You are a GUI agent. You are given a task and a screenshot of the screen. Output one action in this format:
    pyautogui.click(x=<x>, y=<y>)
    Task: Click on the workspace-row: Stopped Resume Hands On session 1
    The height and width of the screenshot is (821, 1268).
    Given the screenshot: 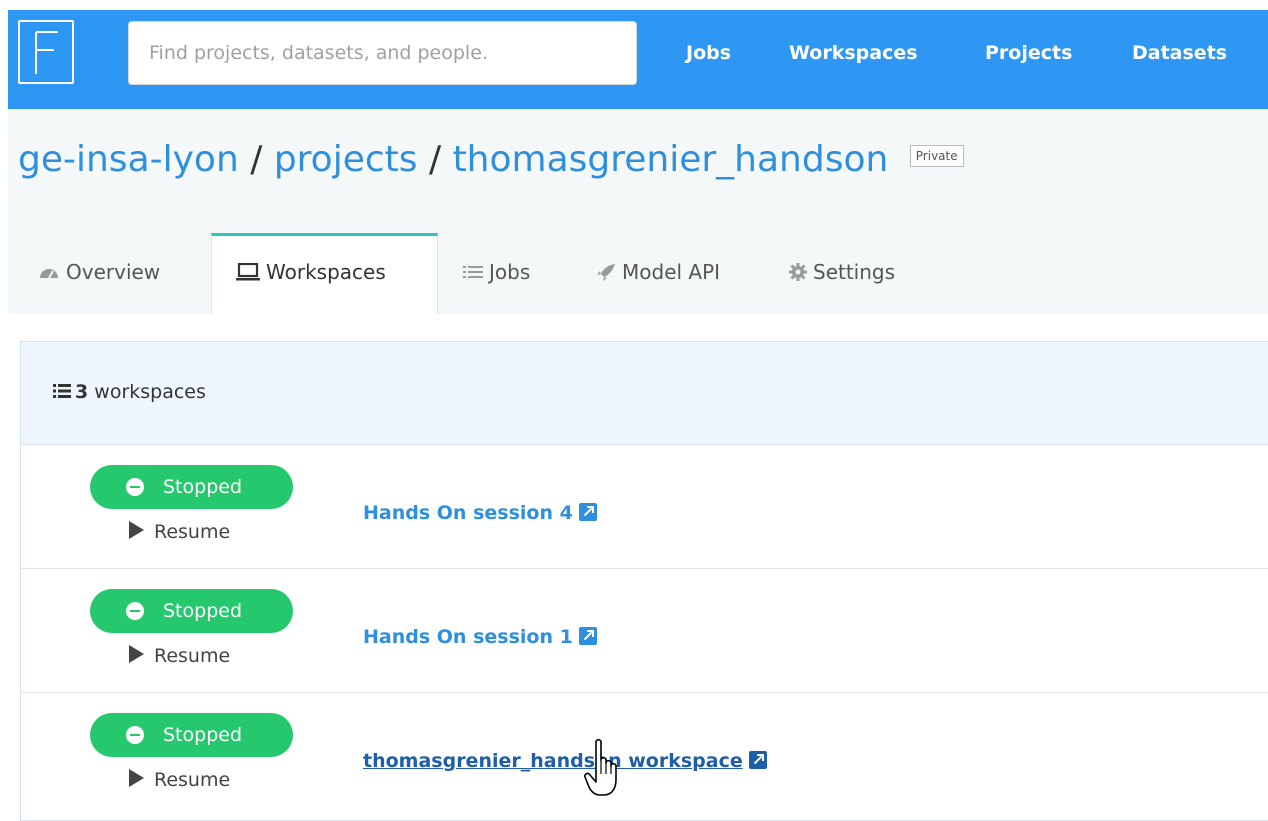 What is the action you would take?
    pyautogui.click(x=644, y=631)
    